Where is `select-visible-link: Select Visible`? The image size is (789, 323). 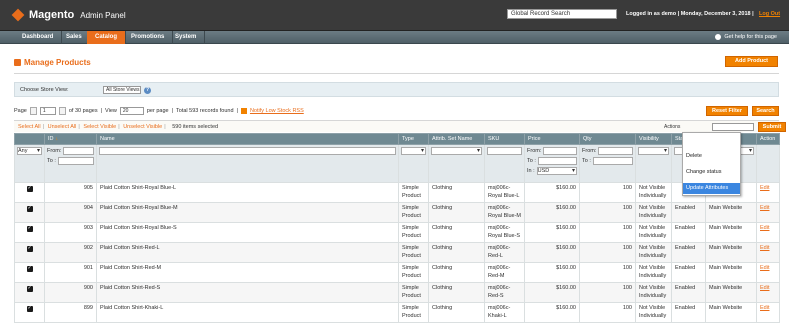
select-visible-link: Select Visible is located at coordinates (99, 127).